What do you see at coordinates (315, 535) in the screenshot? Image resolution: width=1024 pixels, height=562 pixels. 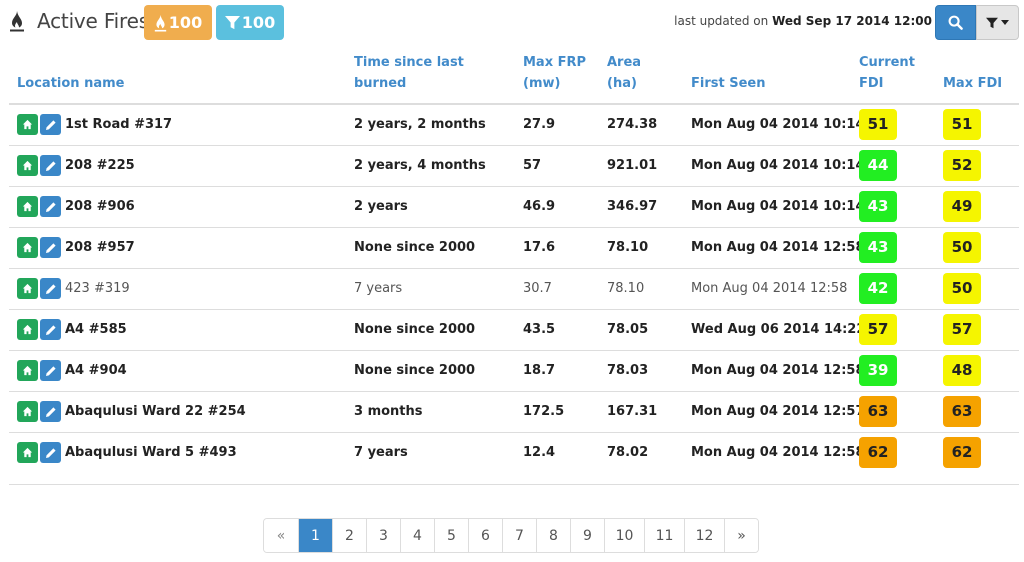 I see `pagination-page-1: 1` at bounding box center [315, 535].